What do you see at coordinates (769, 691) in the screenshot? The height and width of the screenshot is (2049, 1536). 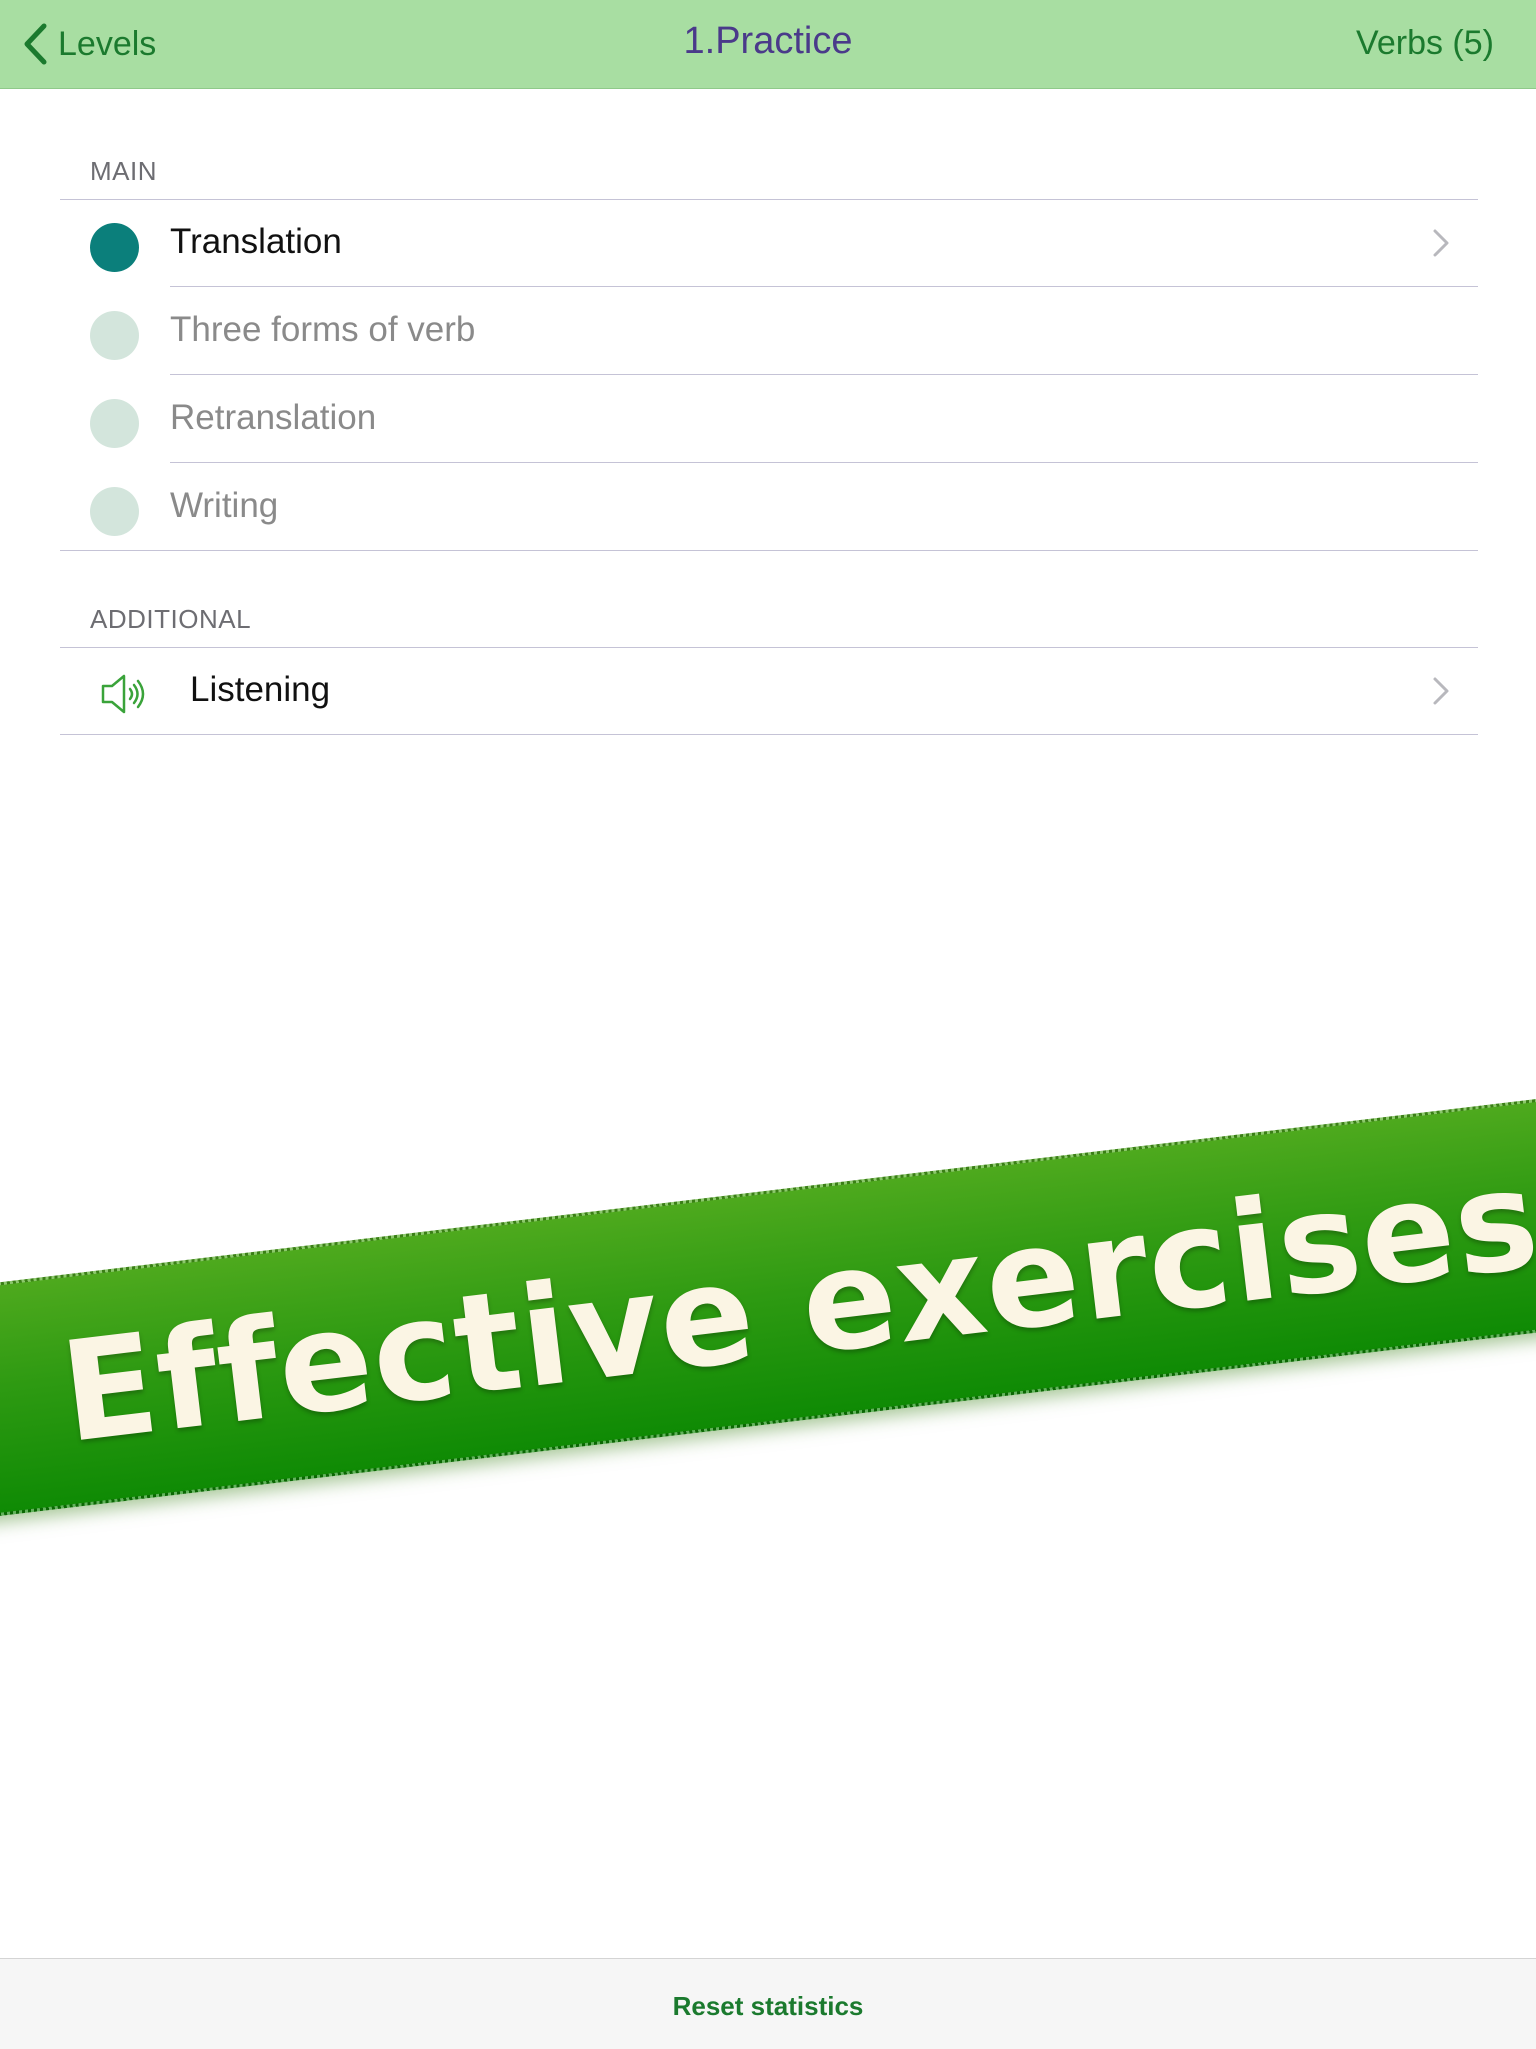 I see `list-item-listening: Listening` at bounding box center [769, 691].